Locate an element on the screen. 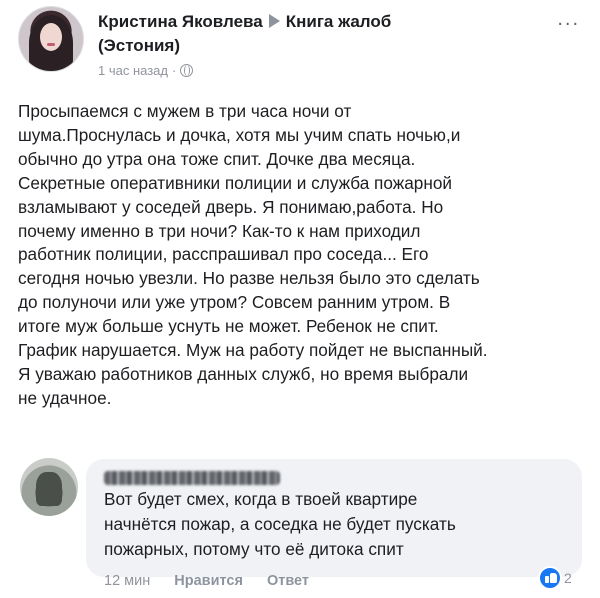  author-avatar is located at coordinates (51, 39).